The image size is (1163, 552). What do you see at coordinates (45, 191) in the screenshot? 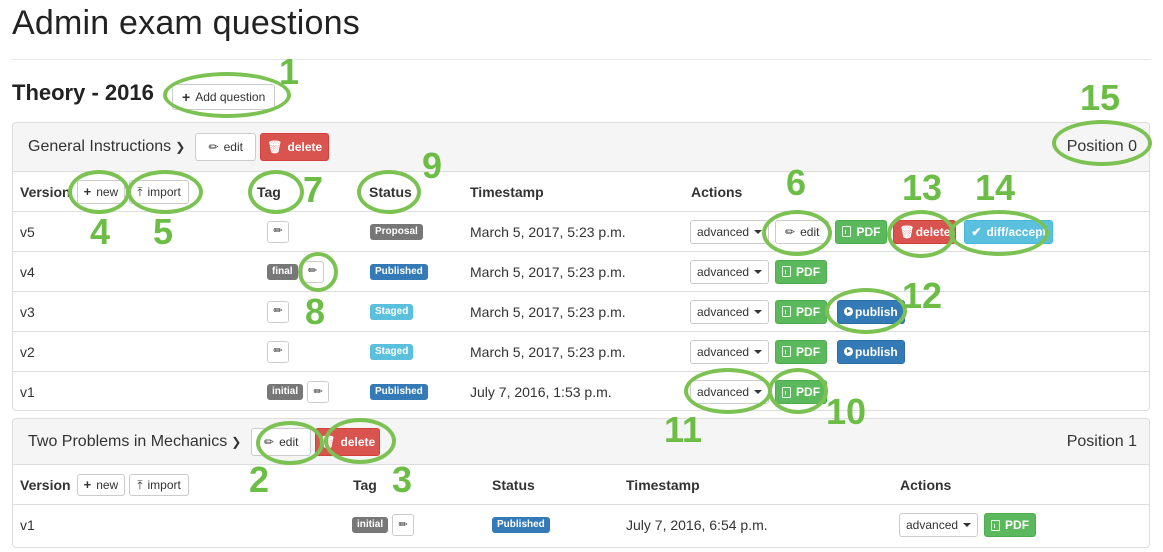
I see `version-header-label: Version` at bounding box center [45, 191].